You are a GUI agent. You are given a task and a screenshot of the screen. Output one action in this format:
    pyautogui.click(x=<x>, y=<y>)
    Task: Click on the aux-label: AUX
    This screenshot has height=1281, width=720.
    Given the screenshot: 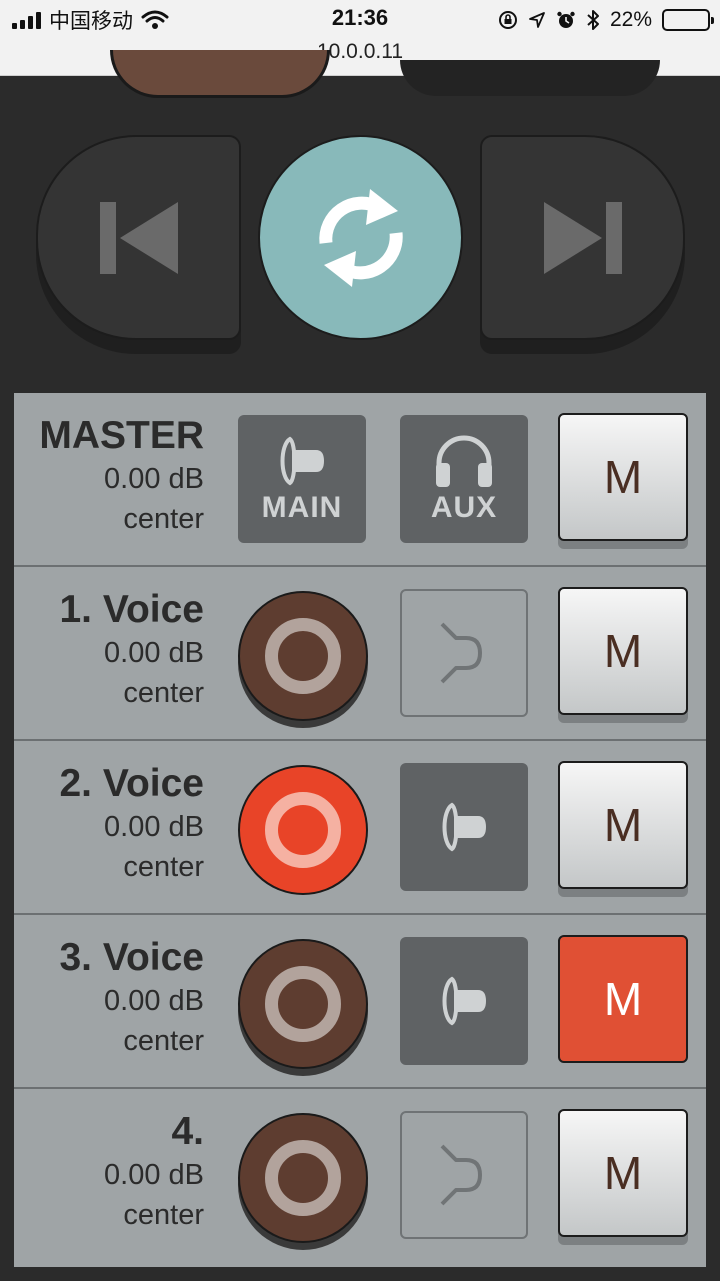 What is the action you would take?
    pyautogui.click(x=464, y=507)
    